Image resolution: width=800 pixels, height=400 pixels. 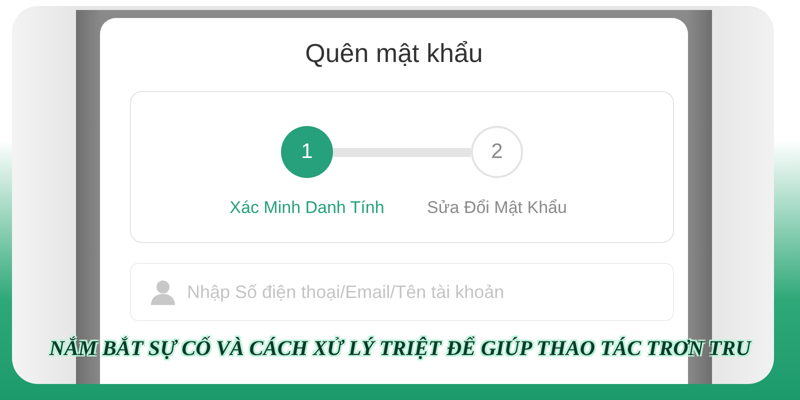 What do you see at coordinates (402, 292) in the screenshot?
I see `account-input-field: Nhập Số điện thoại/Email/Tên tài khoản` at bounding box center [402, 292].